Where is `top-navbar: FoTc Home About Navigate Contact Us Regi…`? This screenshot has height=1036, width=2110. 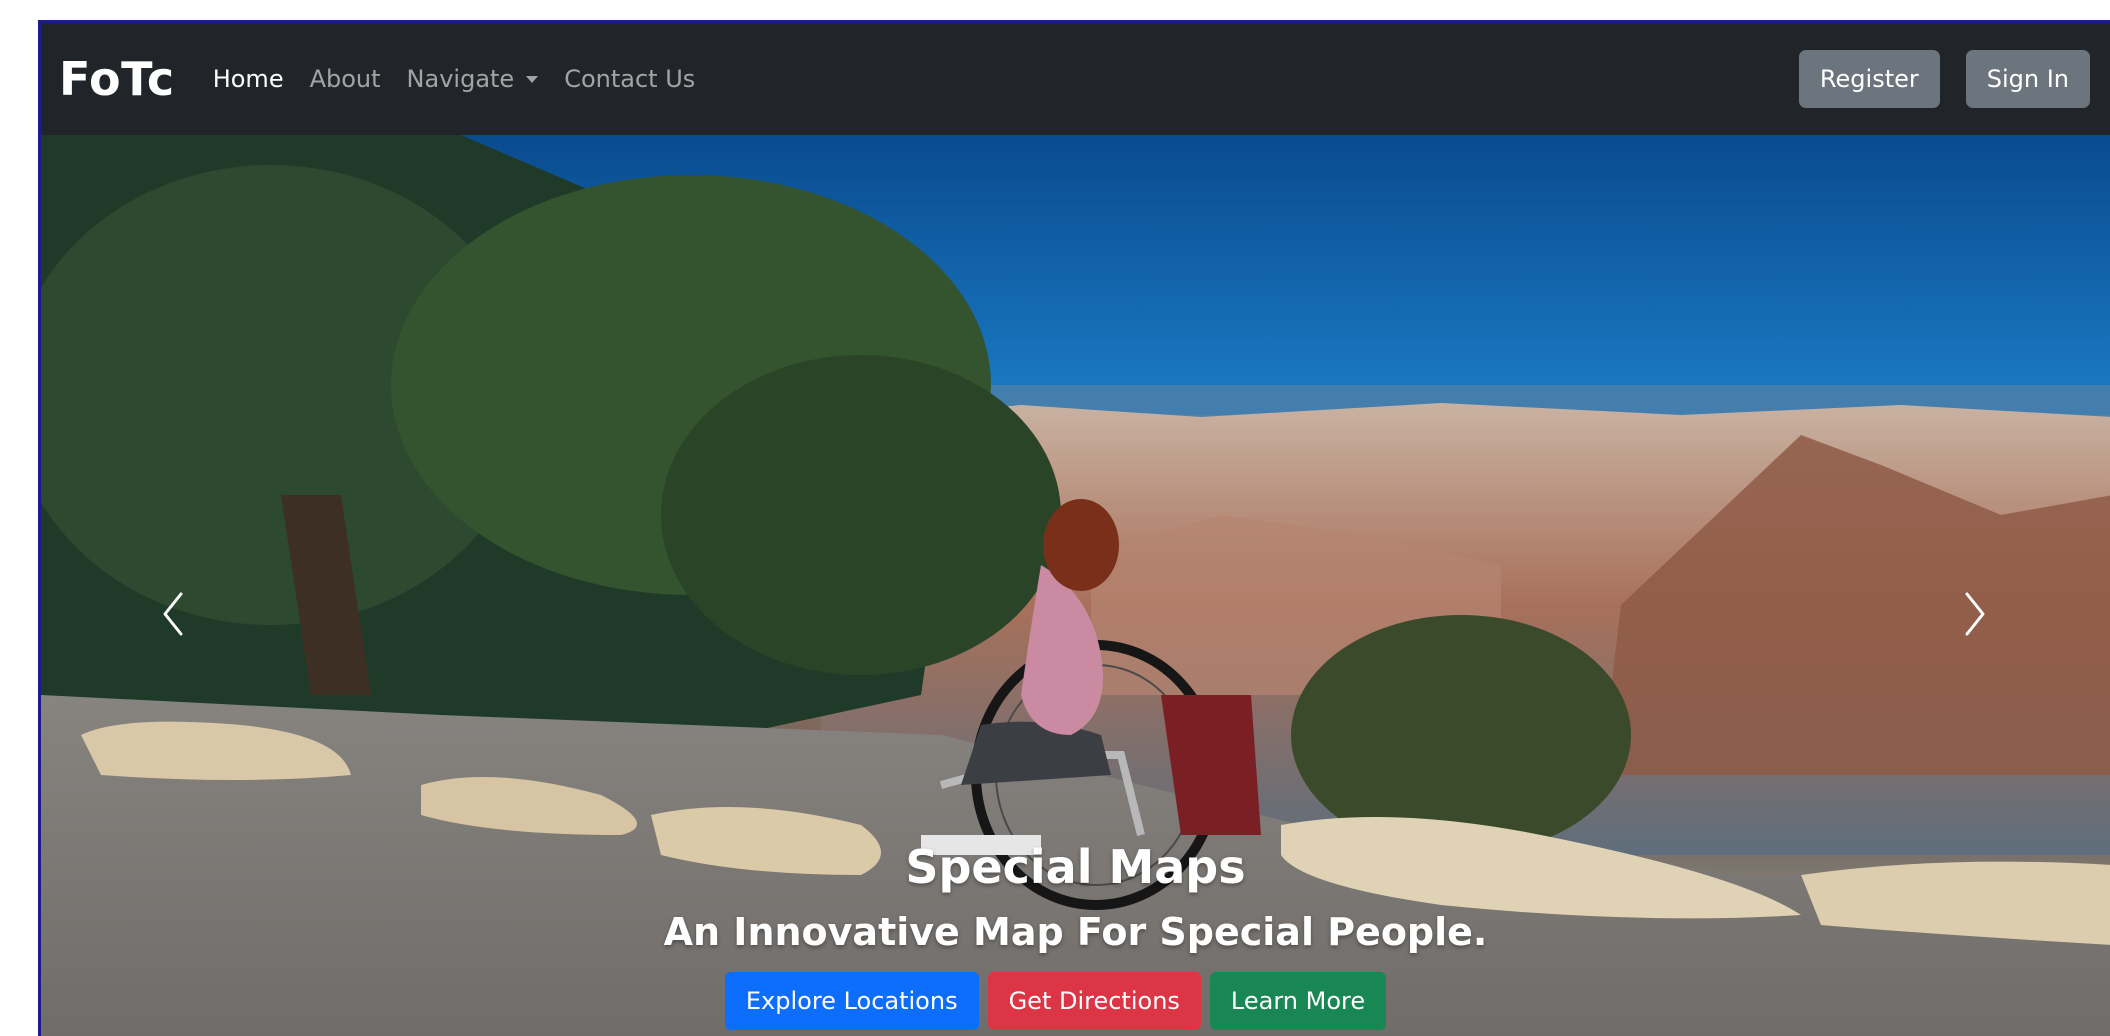
top-navbar: FoTc Home About Navigate Contact Us Regi… is located at coordinates (1075, 79).